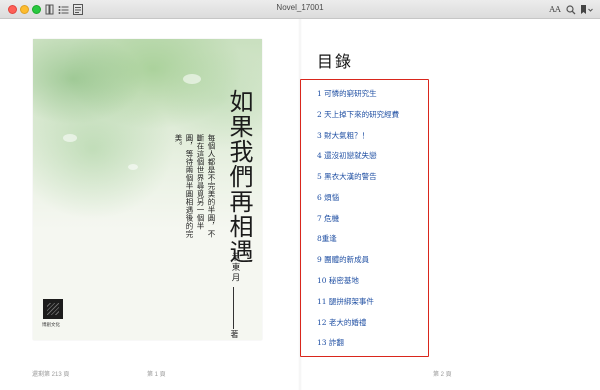  Describe the element at coordinates (347, 176) in the screenshot. I see `toc-item: 5 黑衣大漢的警告` at that location.